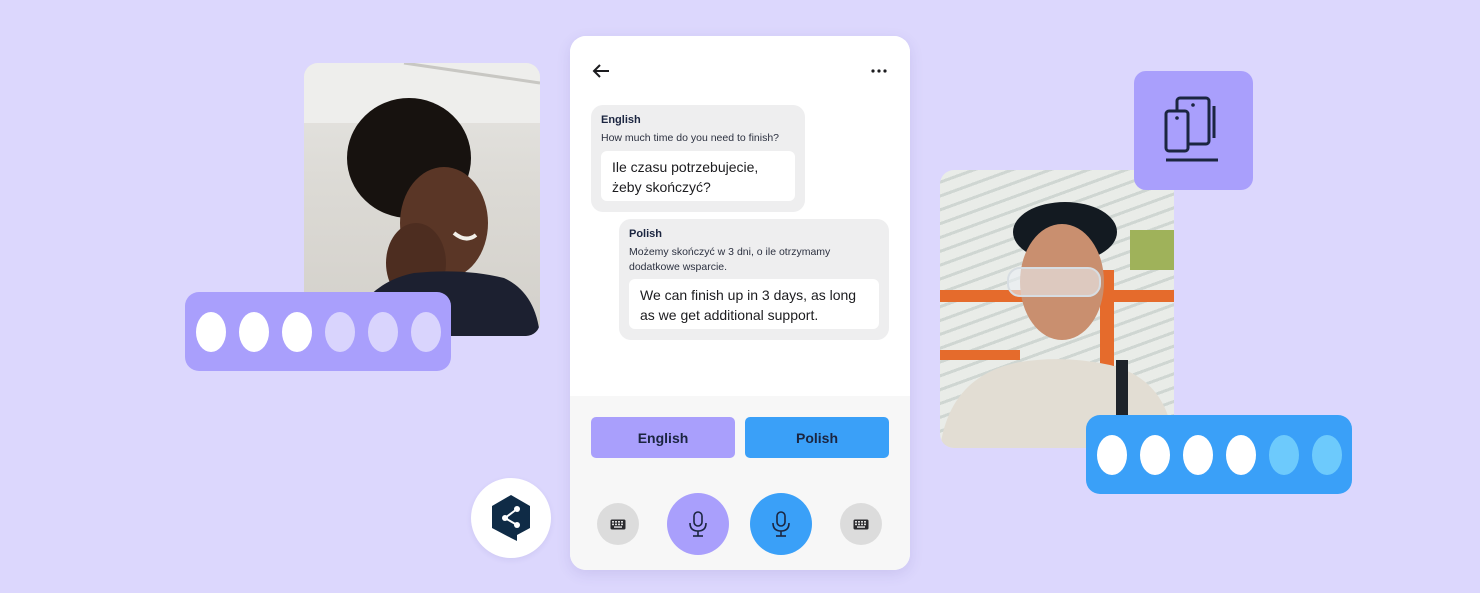  I want to click on man-figure, so click(1057, 325).